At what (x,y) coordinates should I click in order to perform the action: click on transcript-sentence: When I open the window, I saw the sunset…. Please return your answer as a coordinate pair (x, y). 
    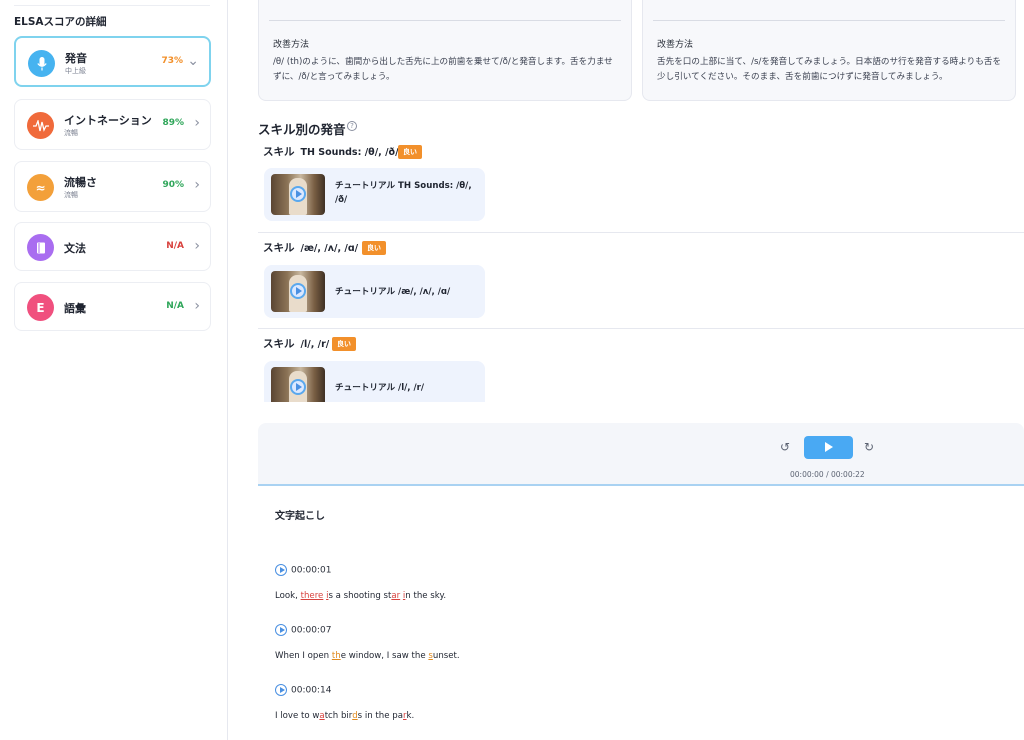
    Looking at the image, I should click on (367, 656).